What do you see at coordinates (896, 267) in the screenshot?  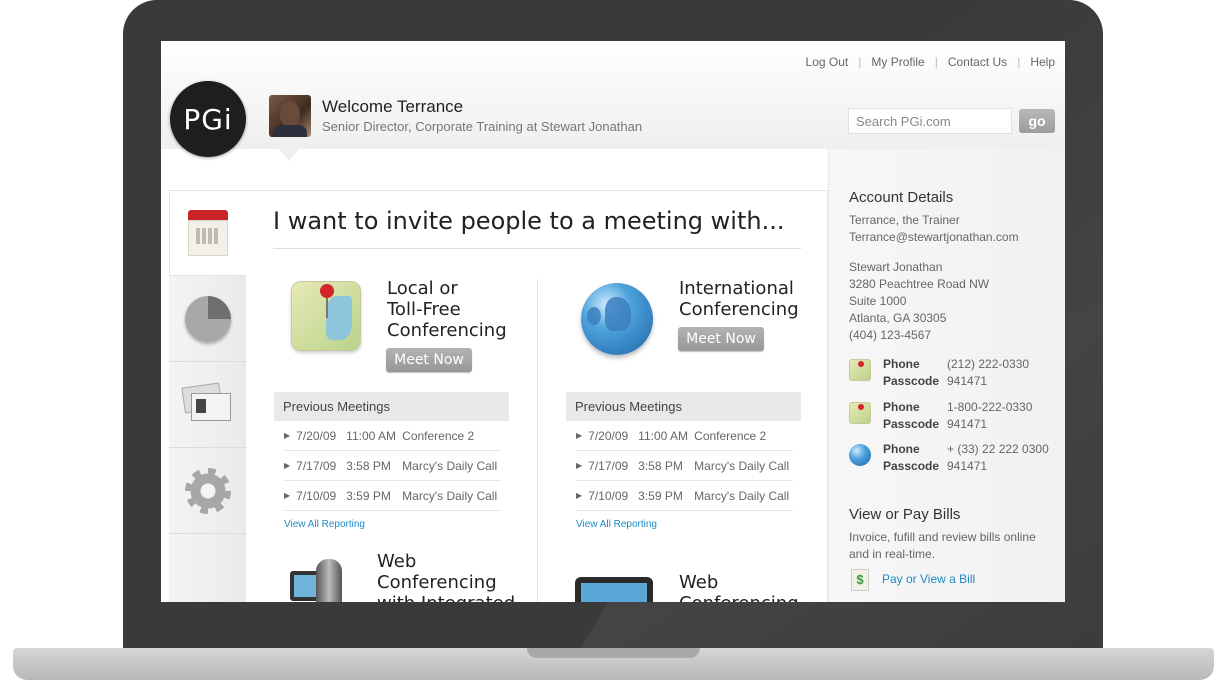 I see `address-company: Stewart Jonathan` at bounding box center [896, 267].